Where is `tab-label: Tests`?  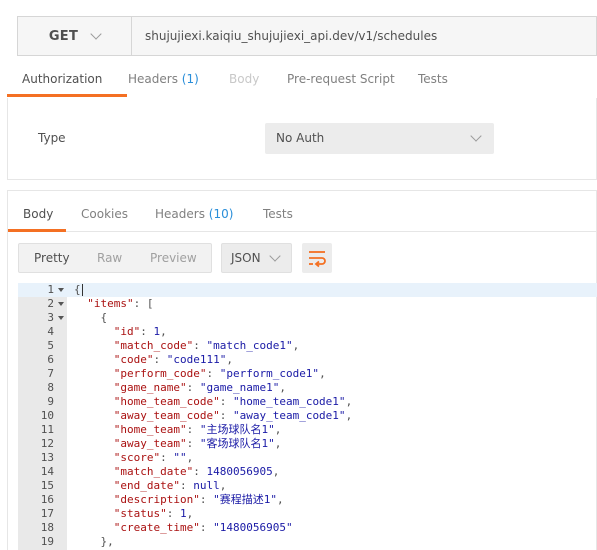
tab-label: Tests is located at coordinates (278, 214).